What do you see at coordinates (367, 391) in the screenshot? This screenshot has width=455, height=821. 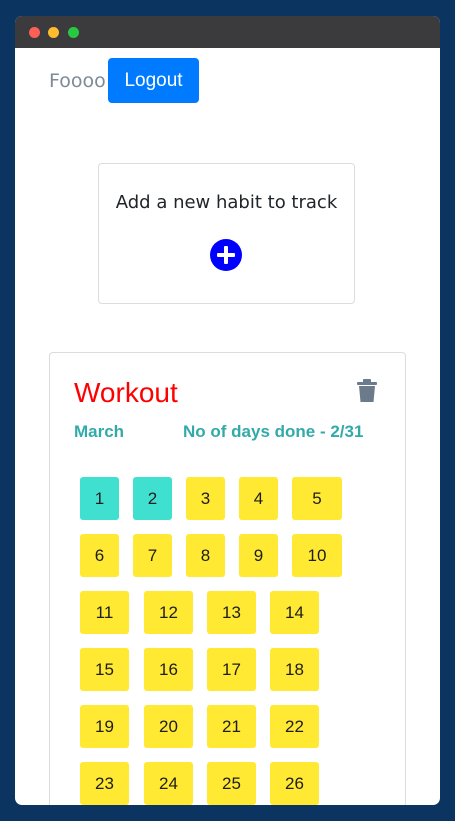 I see `trash-icon` at bounding box center [367, 391].